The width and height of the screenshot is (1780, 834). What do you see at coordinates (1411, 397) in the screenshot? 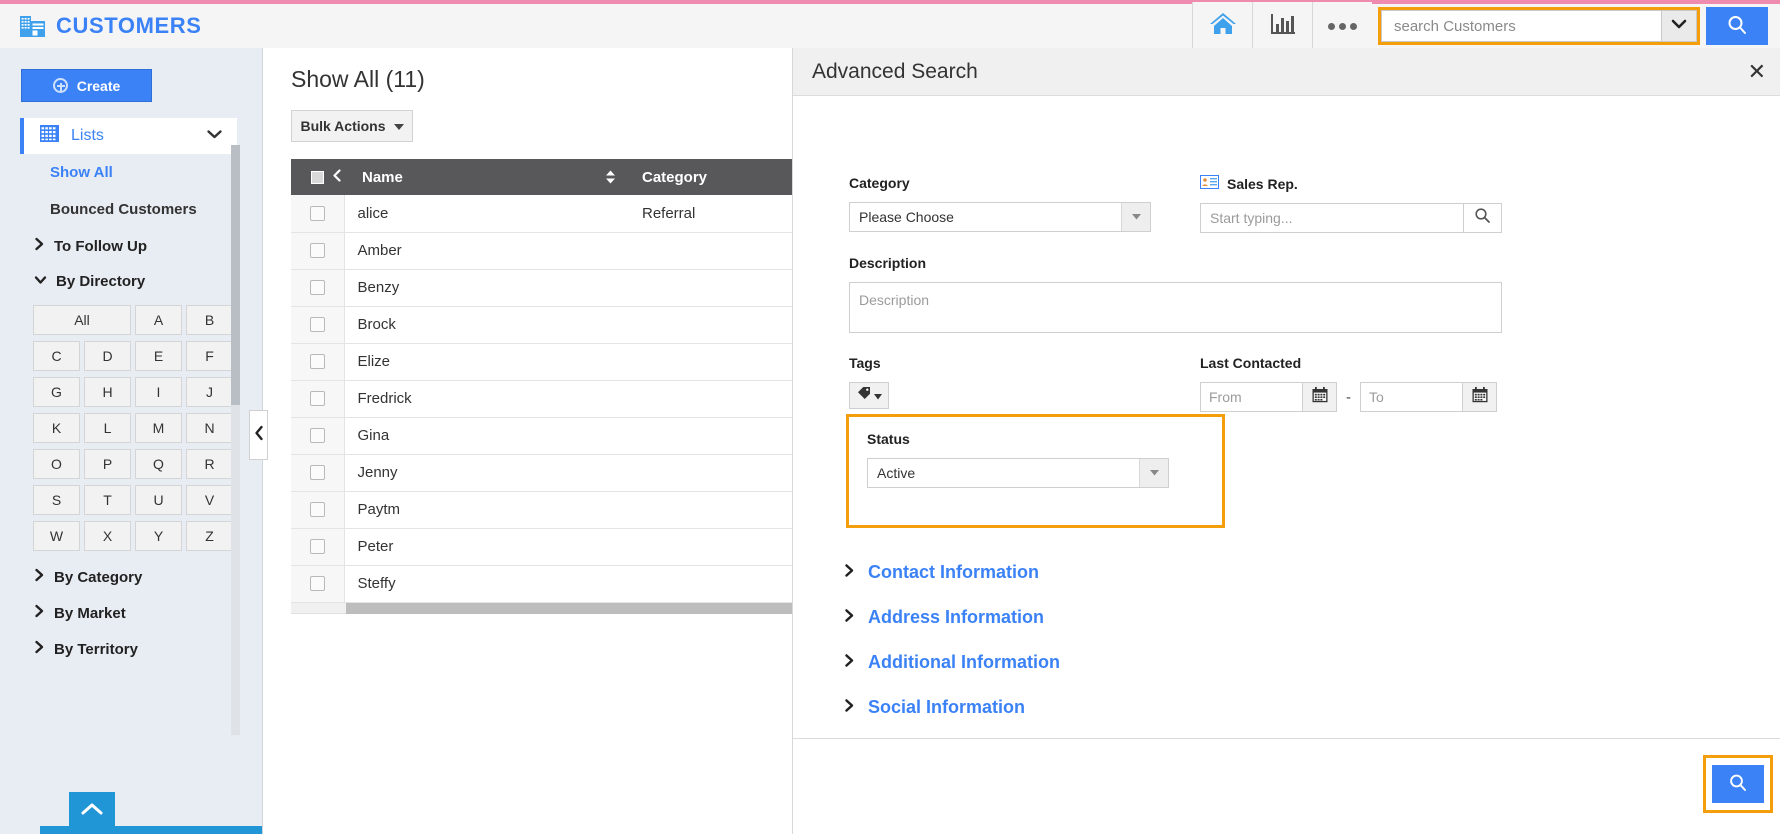
I see `date-to-input` at bounding box center [1411, 397].